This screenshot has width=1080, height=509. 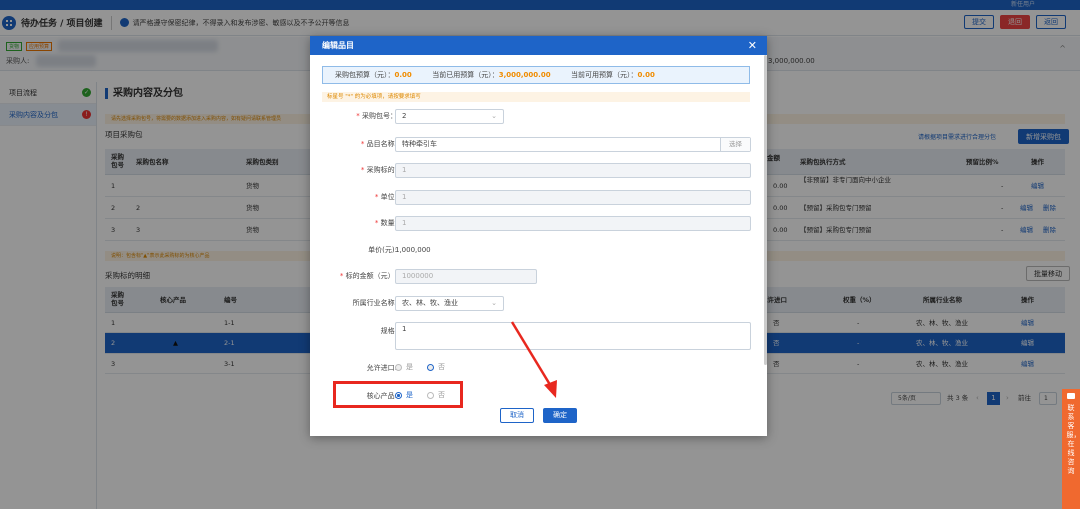 I want to click on contact-support-float: 联系客服，在线咨询, so click(x=1071, y=449).